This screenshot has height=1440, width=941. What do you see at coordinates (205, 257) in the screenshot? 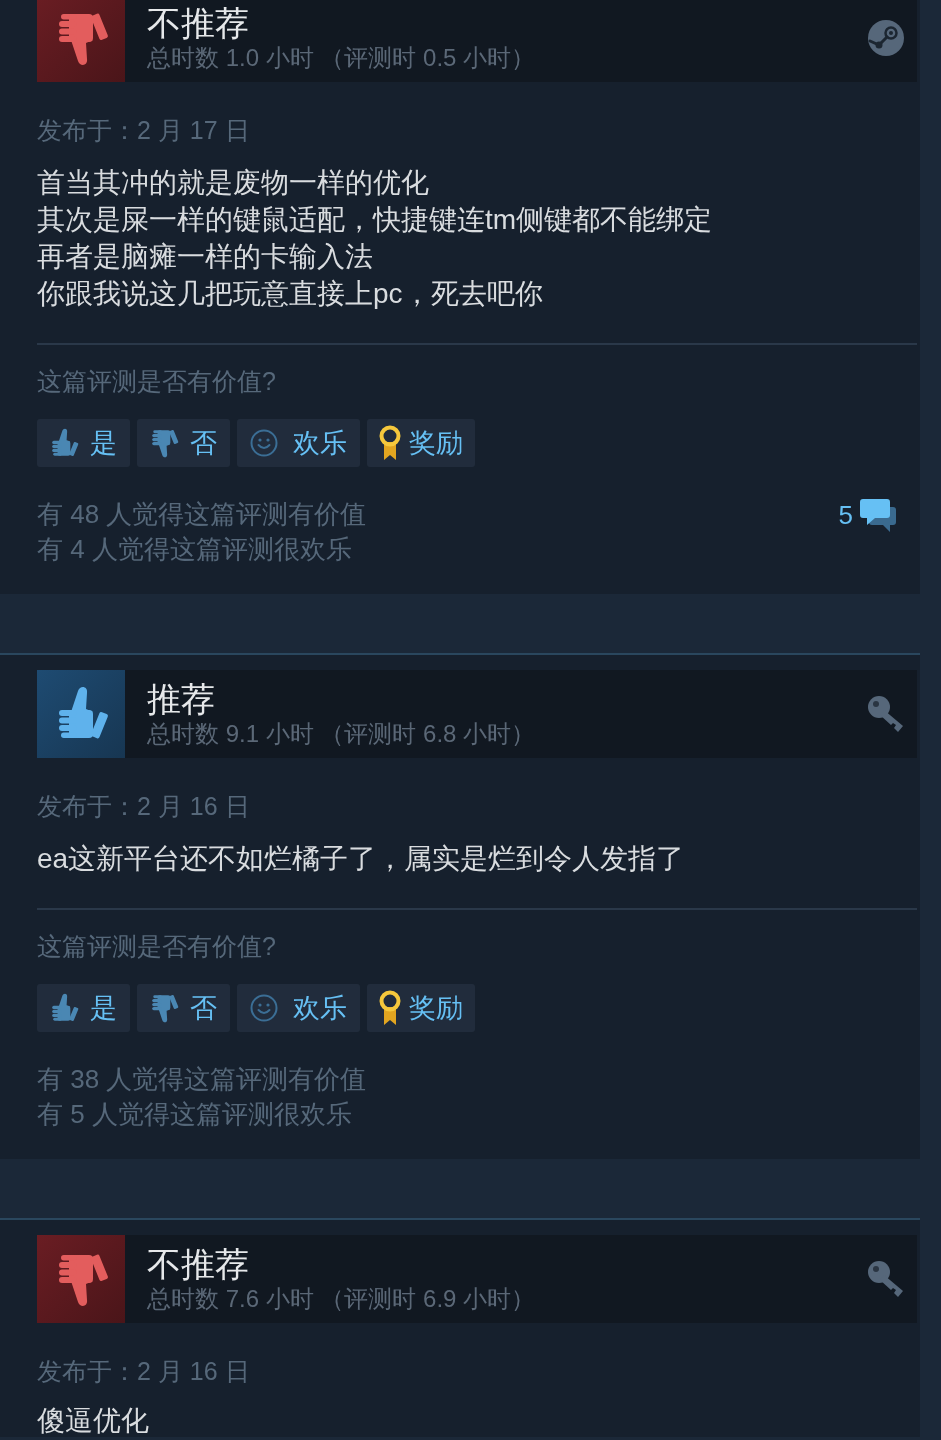
I see `review-text-line: 再者是脑瘫一样的卡输入法` at bounding box center [205, 257].